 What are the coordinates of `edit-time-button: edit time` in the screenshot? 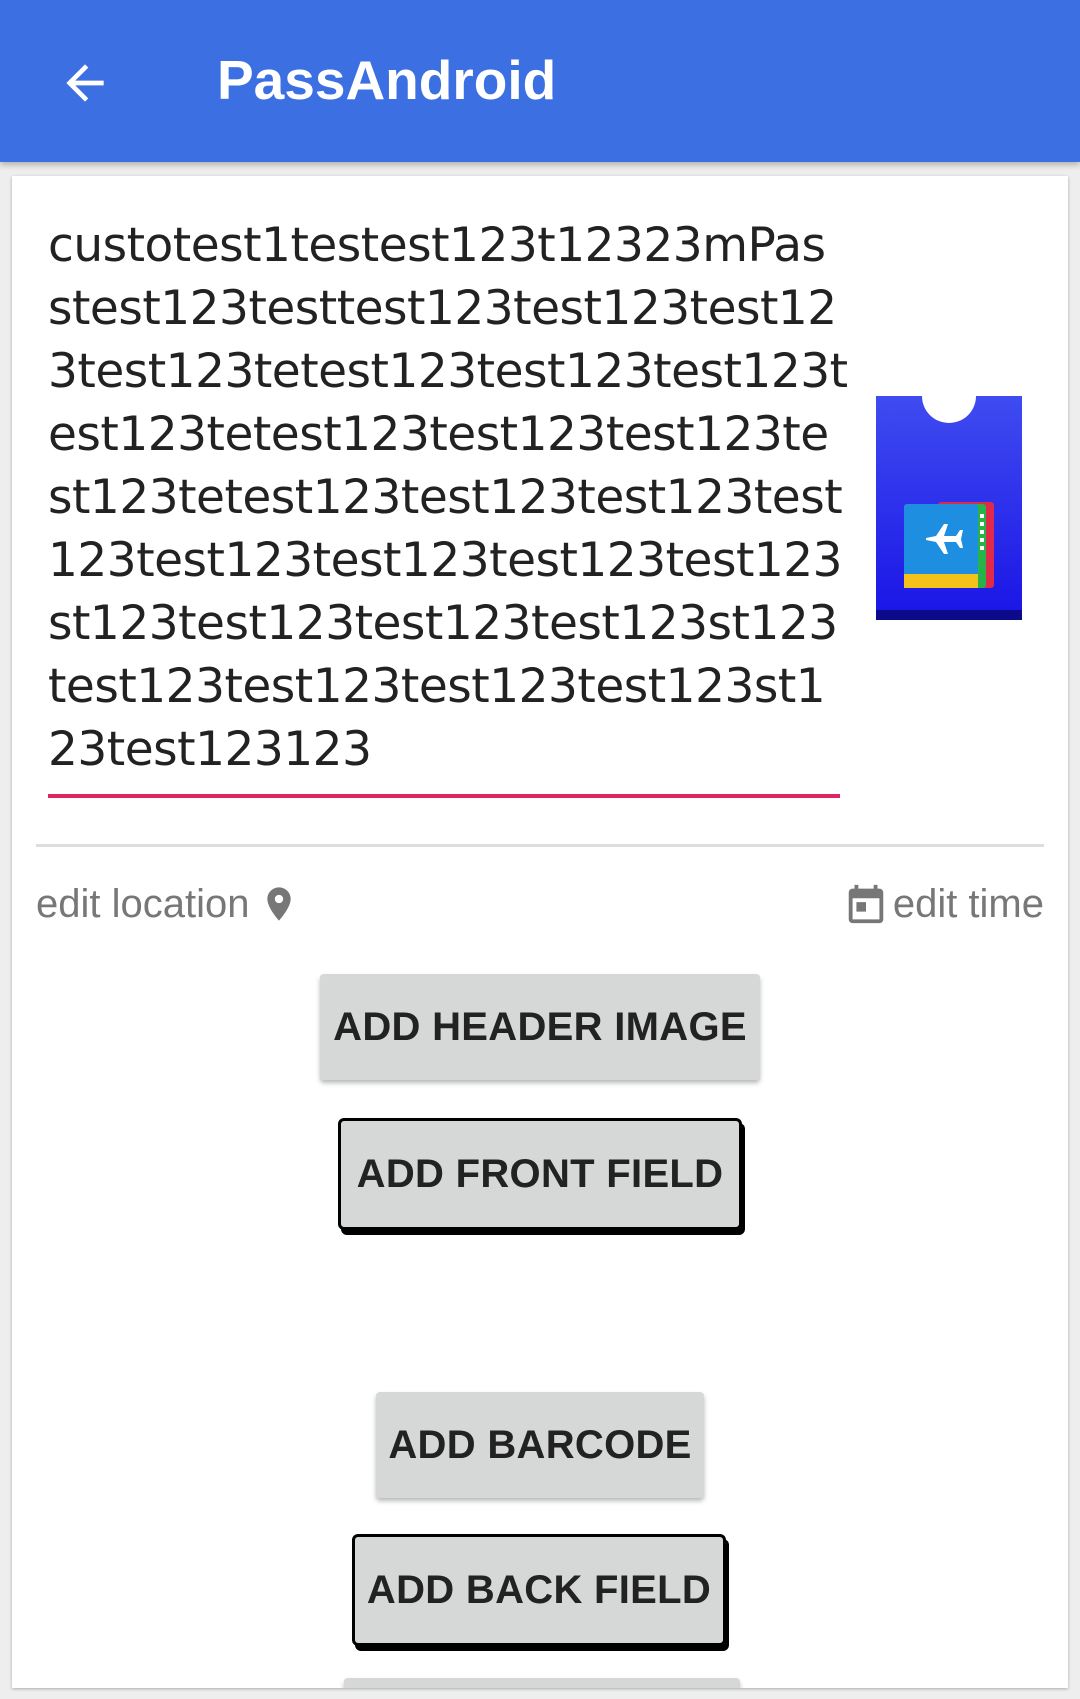 It's located at (943, 904).